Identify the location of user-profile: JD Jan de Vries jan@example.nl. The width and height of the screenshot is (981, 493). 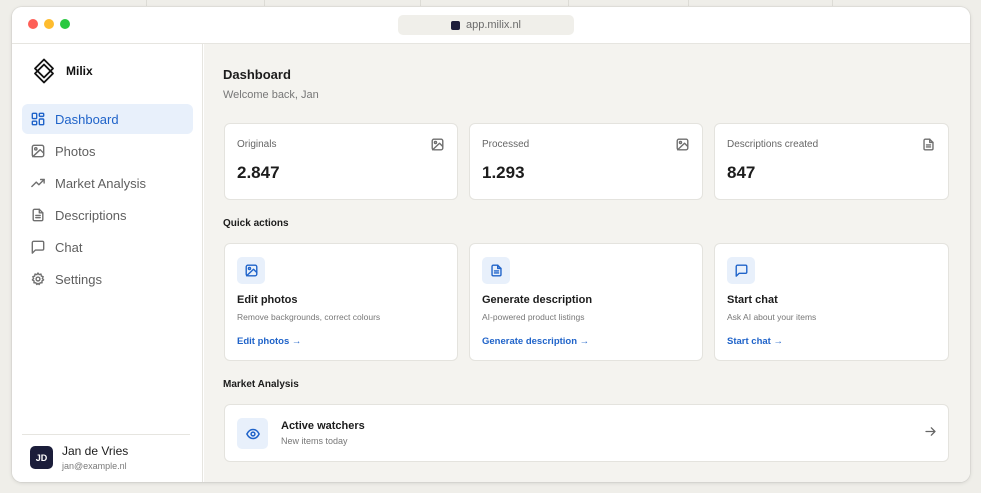
(79, 457).